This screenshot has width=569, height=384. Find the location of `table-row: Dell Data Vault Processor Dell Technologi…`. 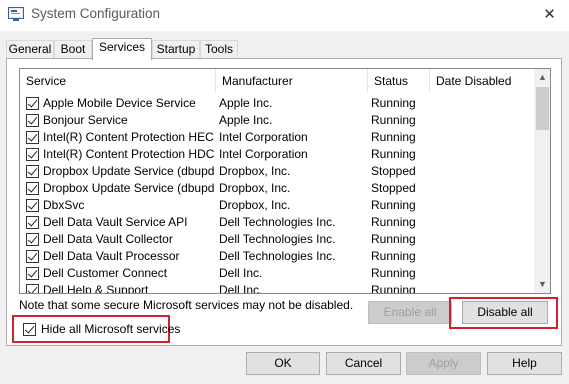

table-row: Dell Data Vault Processor Dell Technologi… is located at coordinates (277, 256).